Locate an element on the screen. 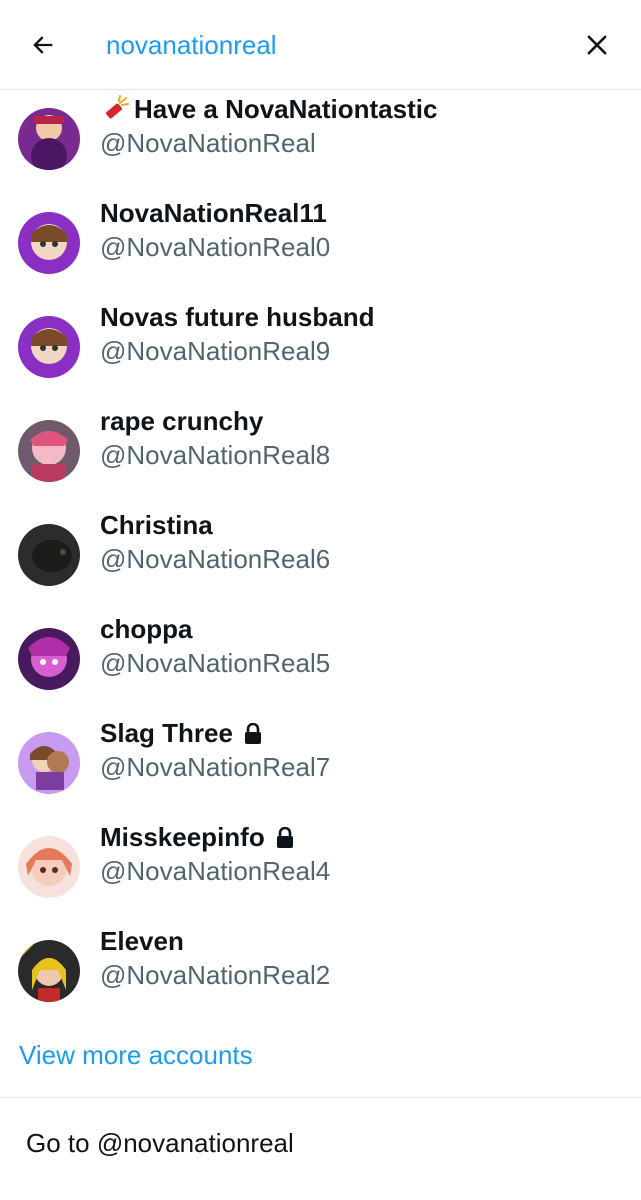 This screenshot has height=1200, width=641. user-display-name: NovaNationReal11 is located at coordinates (213, 213).